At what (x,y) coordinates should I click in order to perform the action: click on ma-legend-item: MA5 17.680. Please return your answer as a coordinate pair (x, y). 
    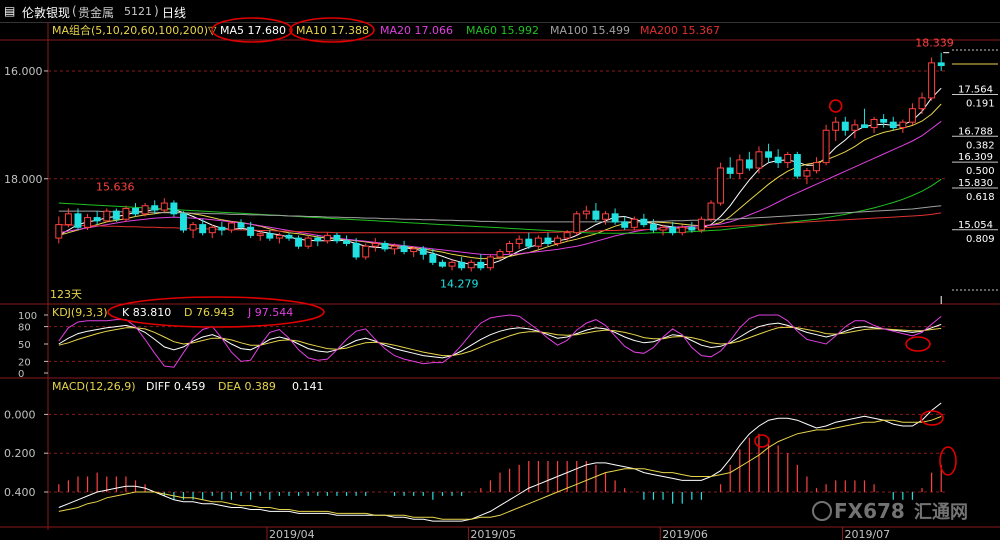
    Looking at the image, I should click on (253, 30).